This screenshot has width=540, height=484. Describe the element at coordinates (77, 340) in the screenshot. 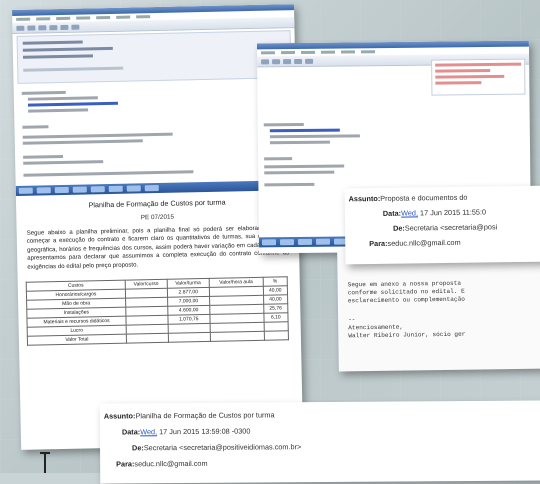

I see `table-cell: Valor Total` at that location.